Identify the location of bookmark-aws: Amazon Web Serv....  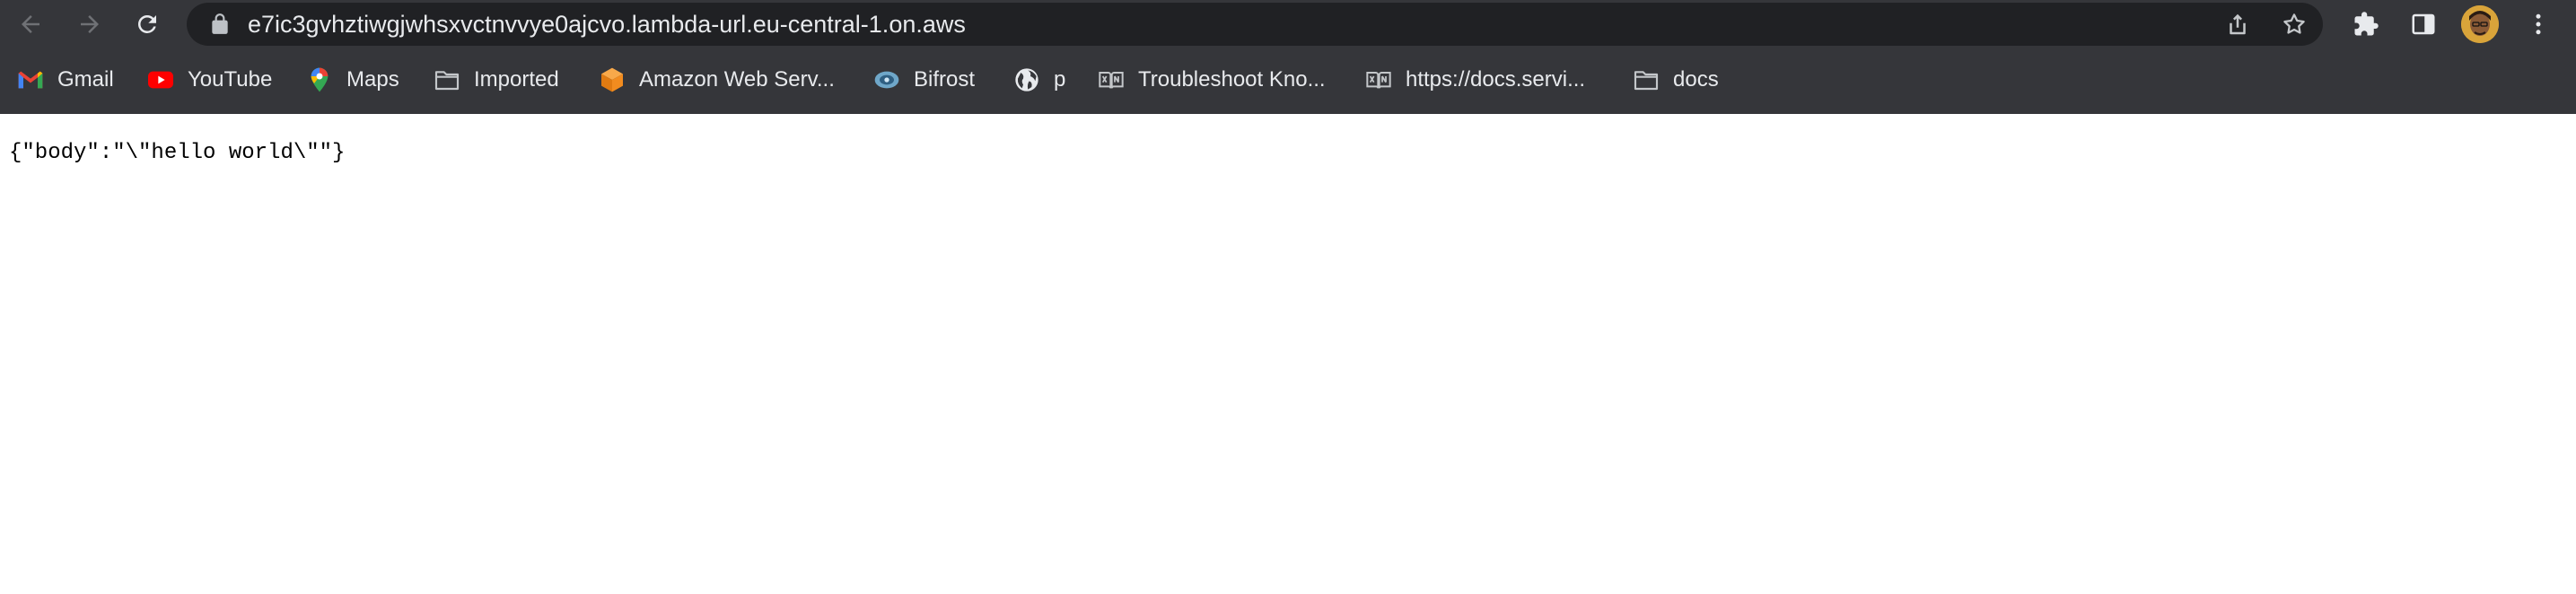
(716, 80).